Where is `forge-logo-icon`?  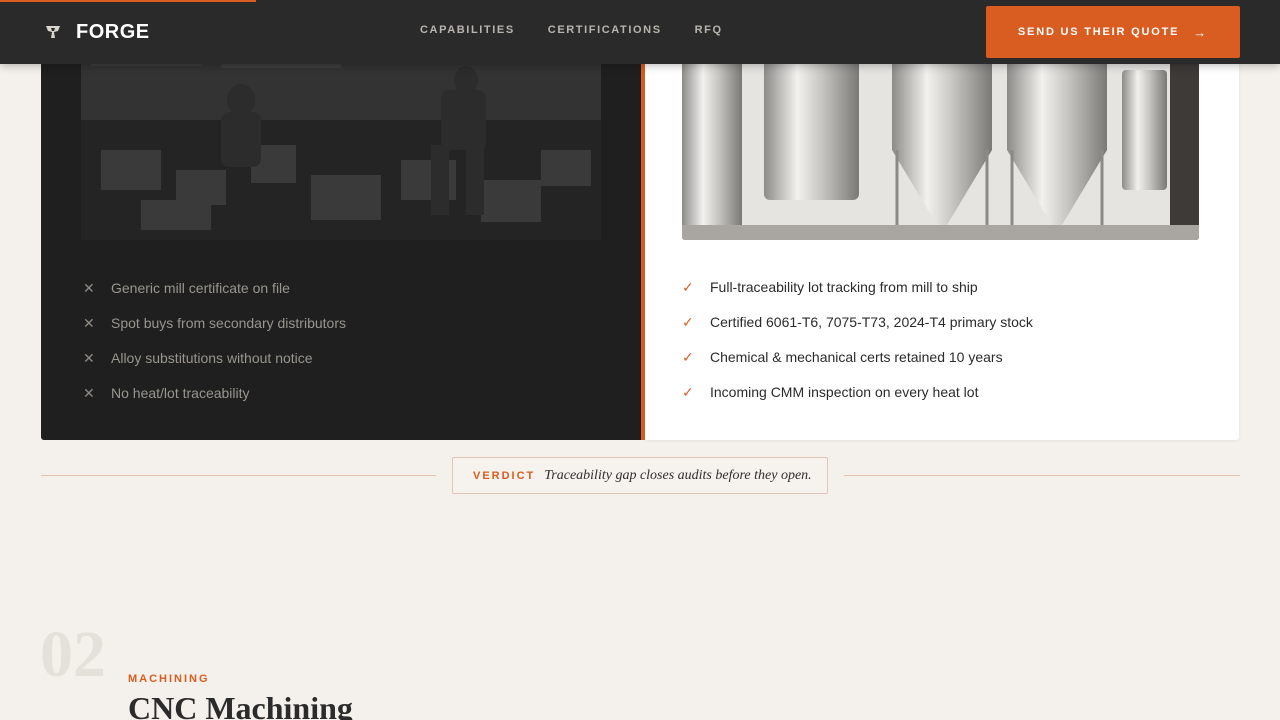 forge-logo-icon is located at coordinates (53, 32).